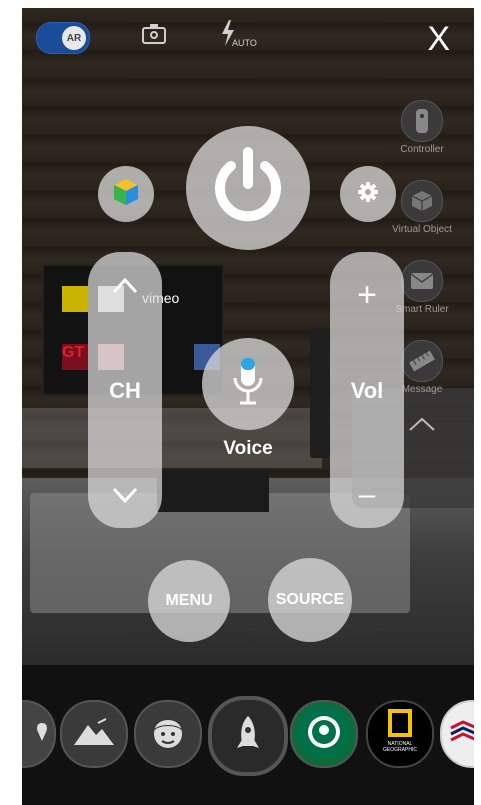 This screenshot has width=481, height=805. What do you see at coordinates (238, 35) in the screenshot?
I see `flash-auto-icon: AUTO` at bounding box center [238, 35].